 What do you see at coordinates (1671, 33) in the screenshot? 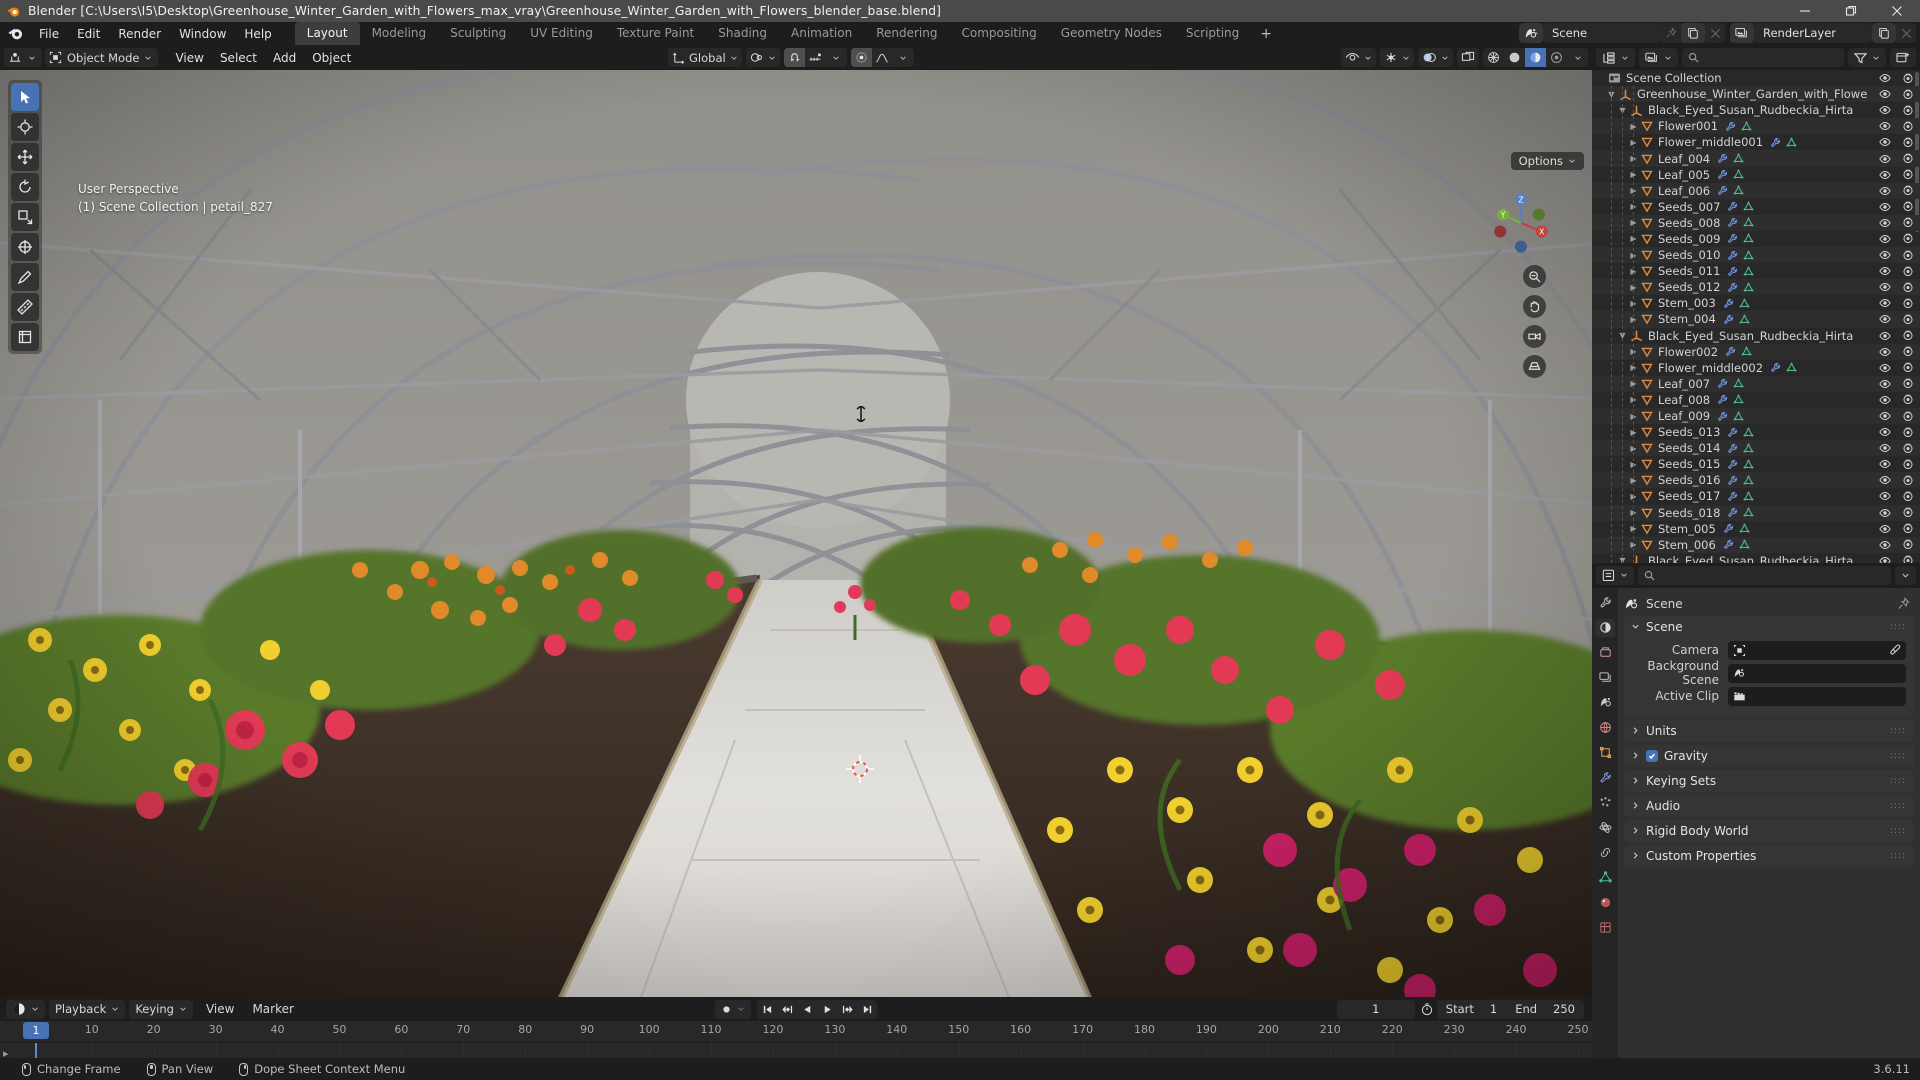
I see `scene-pin-icon` at bounding box center [1671, 33].